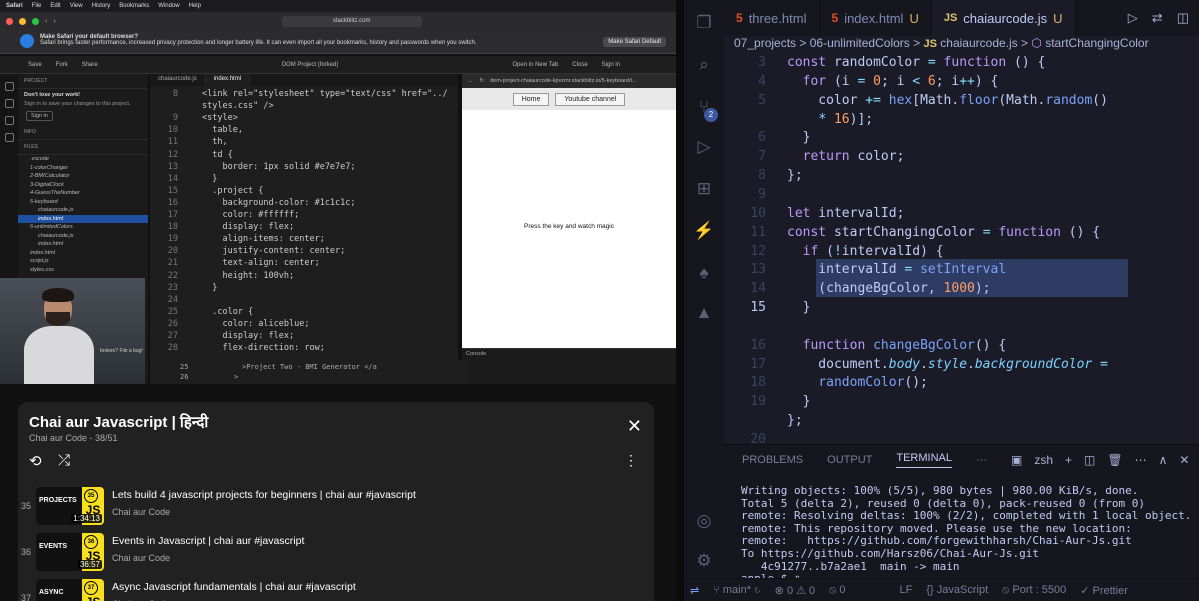 This screenshot has height=601, width=1199. What do you see at coordinates (35, 21) in the screenshot?
I see `zoom-window-icon` at bounding box center [35, 21].